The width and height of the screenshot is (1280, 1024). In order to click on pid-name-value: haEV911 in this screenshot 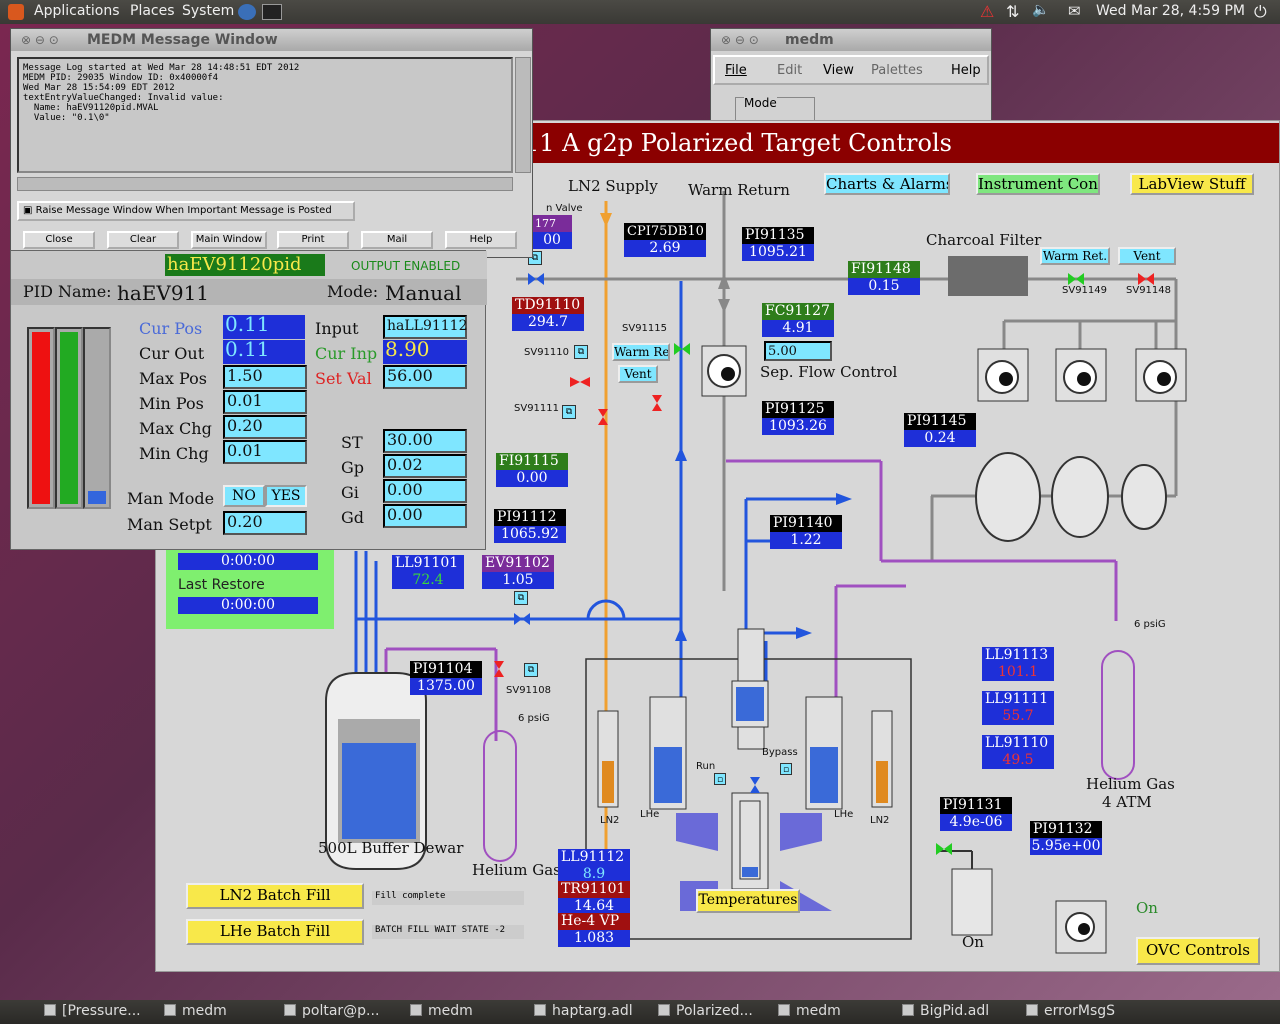, I will do `click(163, 293)`.